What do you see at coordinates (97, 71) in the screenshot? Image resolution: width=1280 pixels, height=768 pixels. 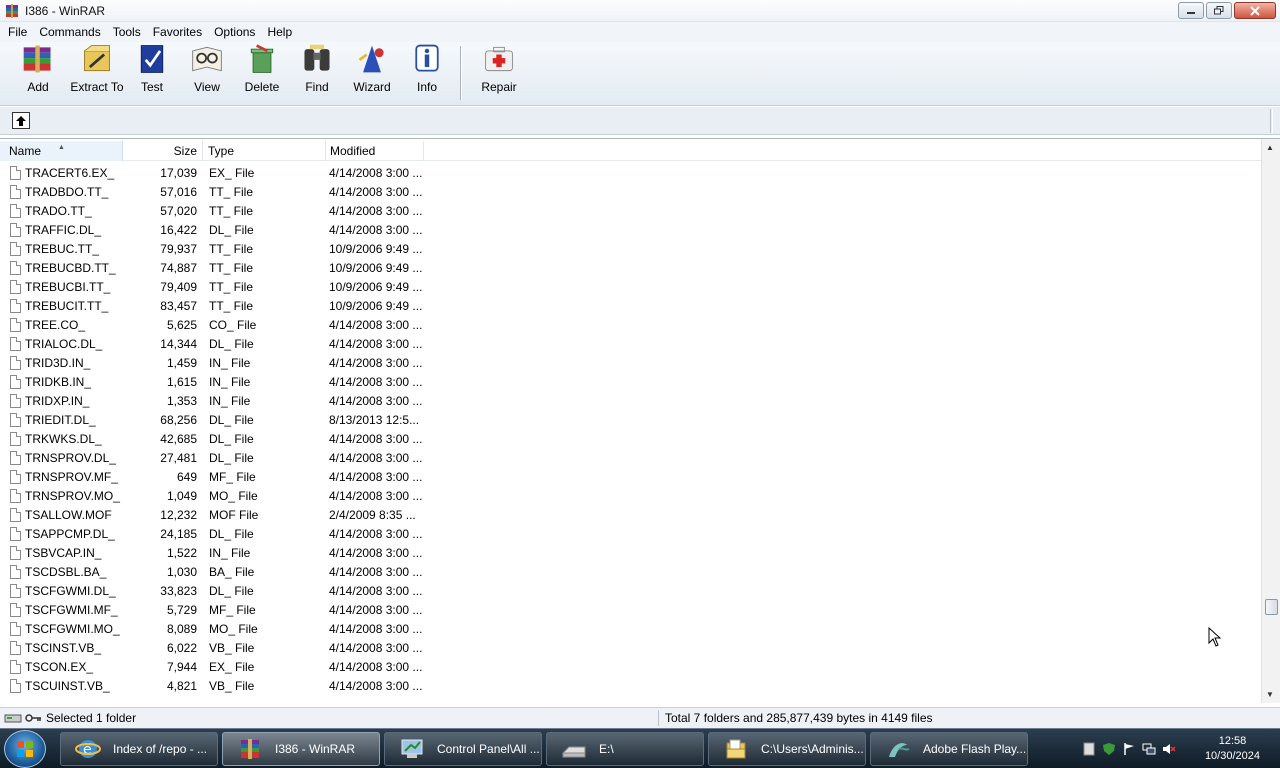 I see `extract-to-button: Extract To` at bounding box center [97, 71].